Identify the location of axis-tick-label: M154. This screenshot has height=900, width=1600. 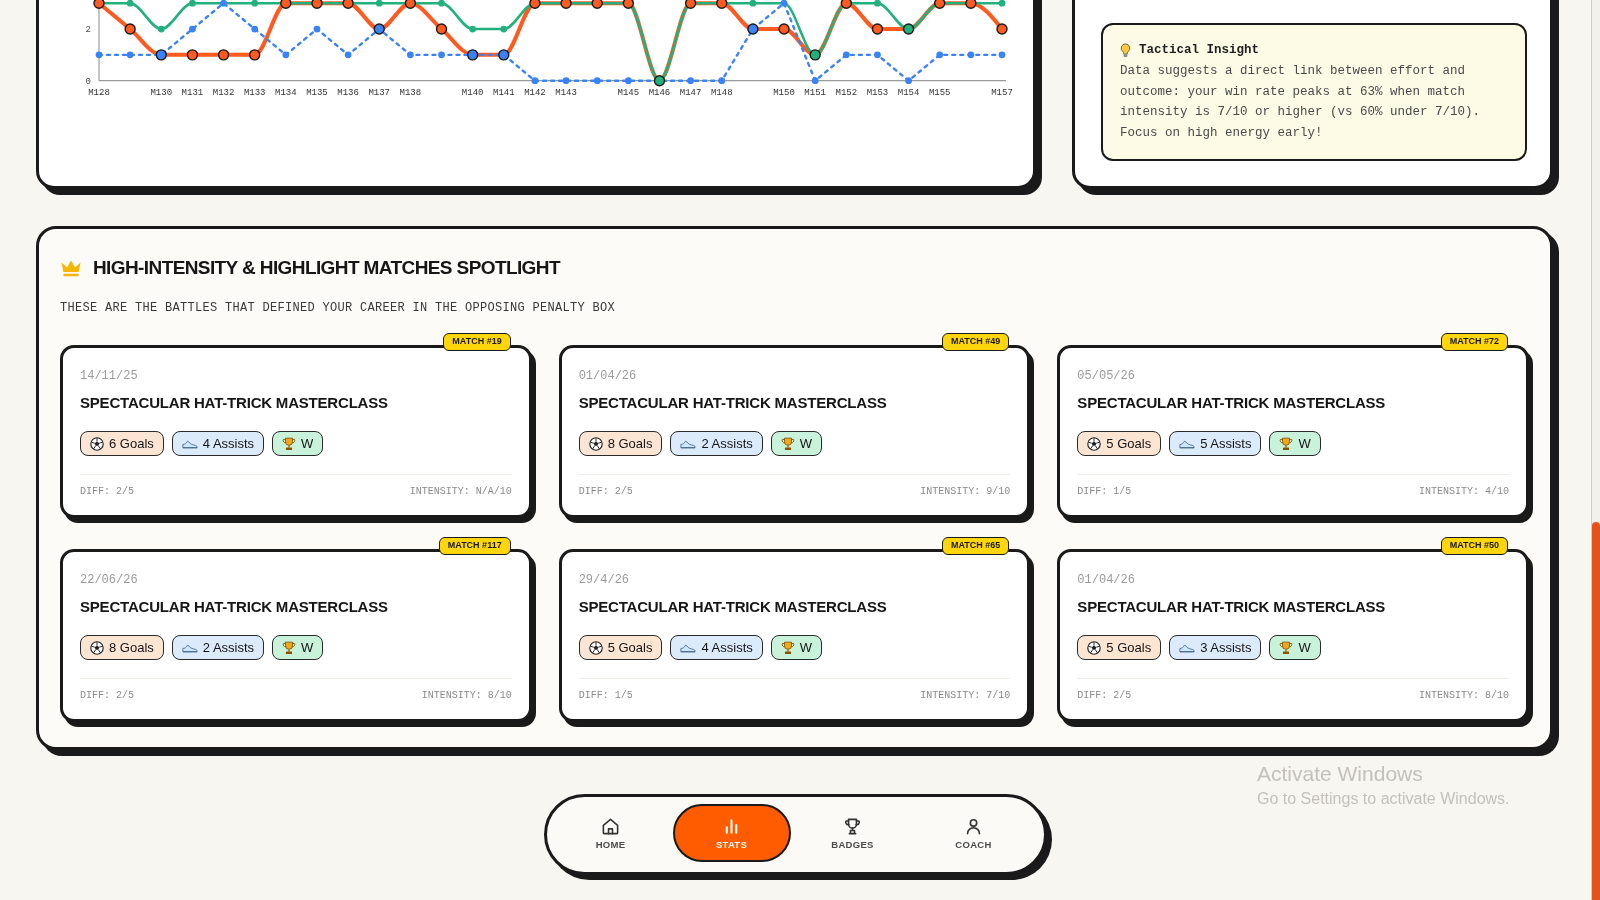
(908, 93).